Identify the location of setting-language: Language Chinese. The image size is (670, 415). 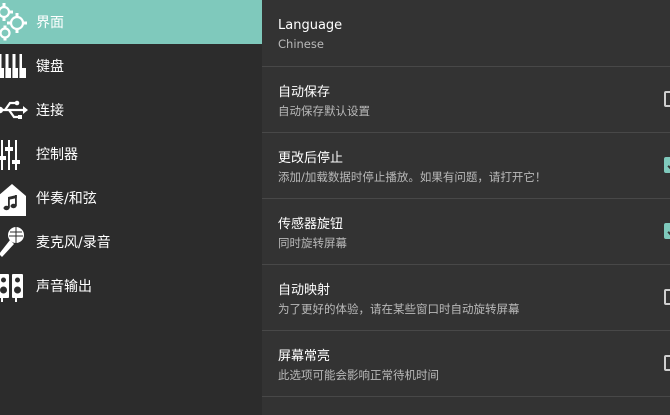
(466, 33).